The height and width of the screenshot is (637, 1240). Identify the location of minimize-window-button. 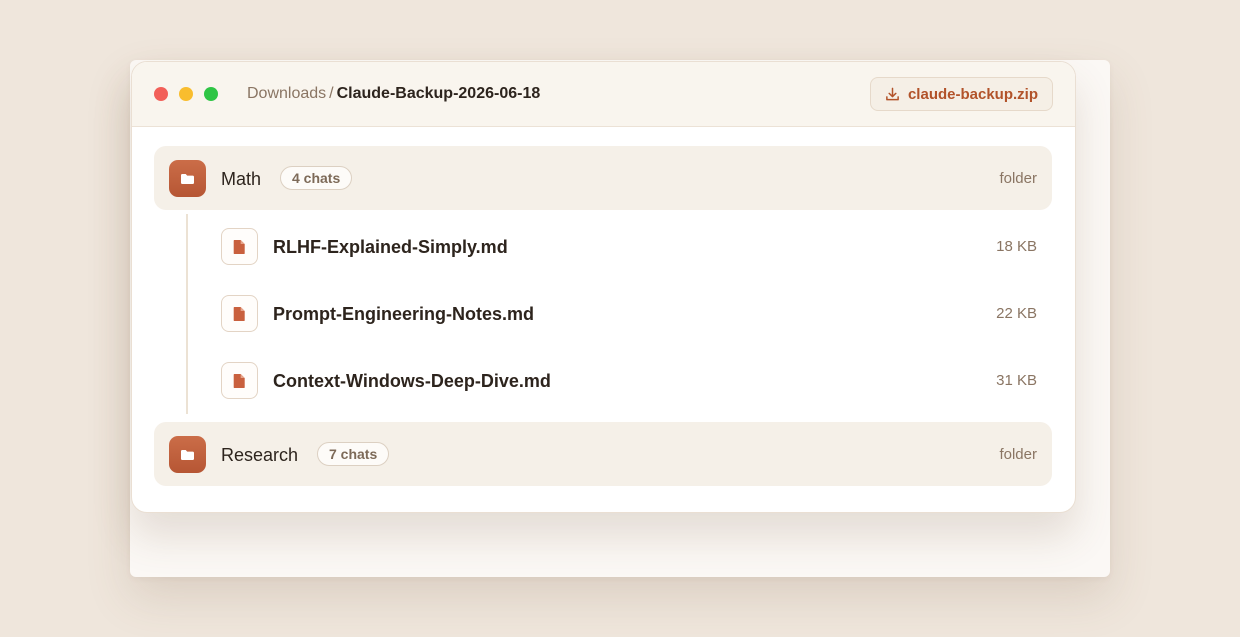
(186, 94).